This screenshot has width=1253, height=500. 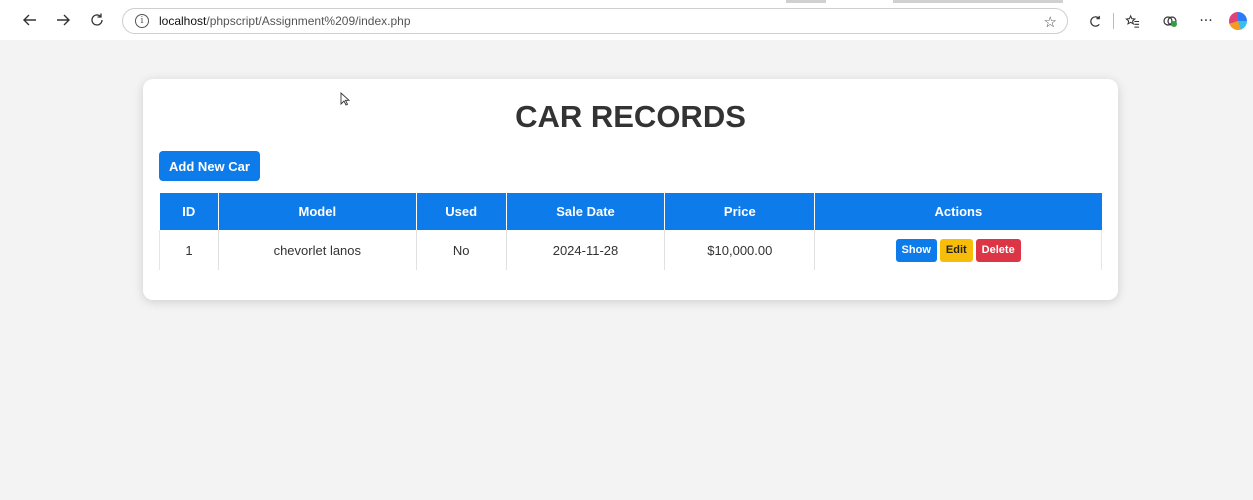 I want to click on delete-button: Delete, so click(x=998, y=250).